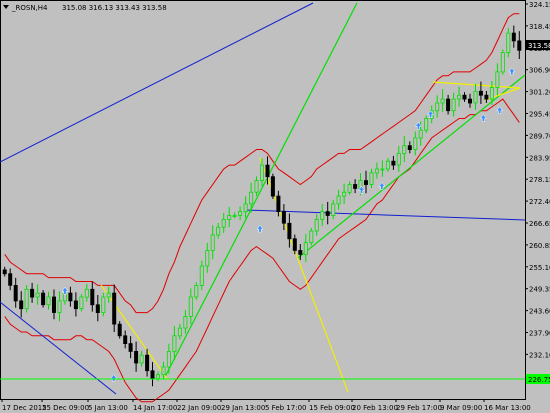 The height and width of the screenshot is (413, 550). I want to click on x-tick-label: 14 Jan 17:00, so click(155, 408).